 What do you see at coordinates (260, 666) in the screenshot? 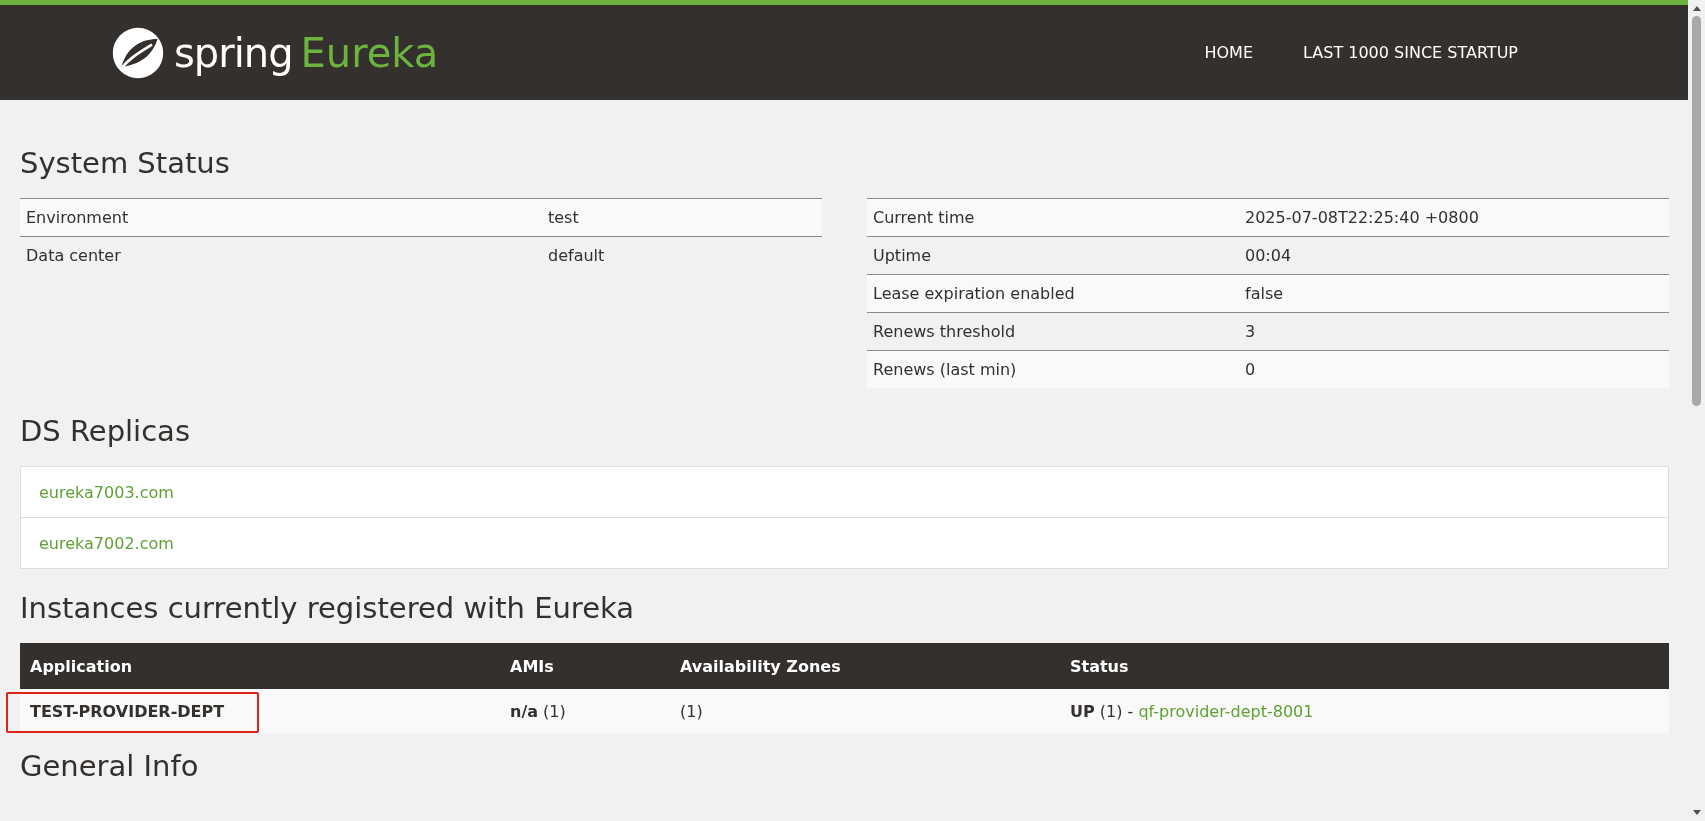
I see `column-header: Application` at bounding box center [260, 666].